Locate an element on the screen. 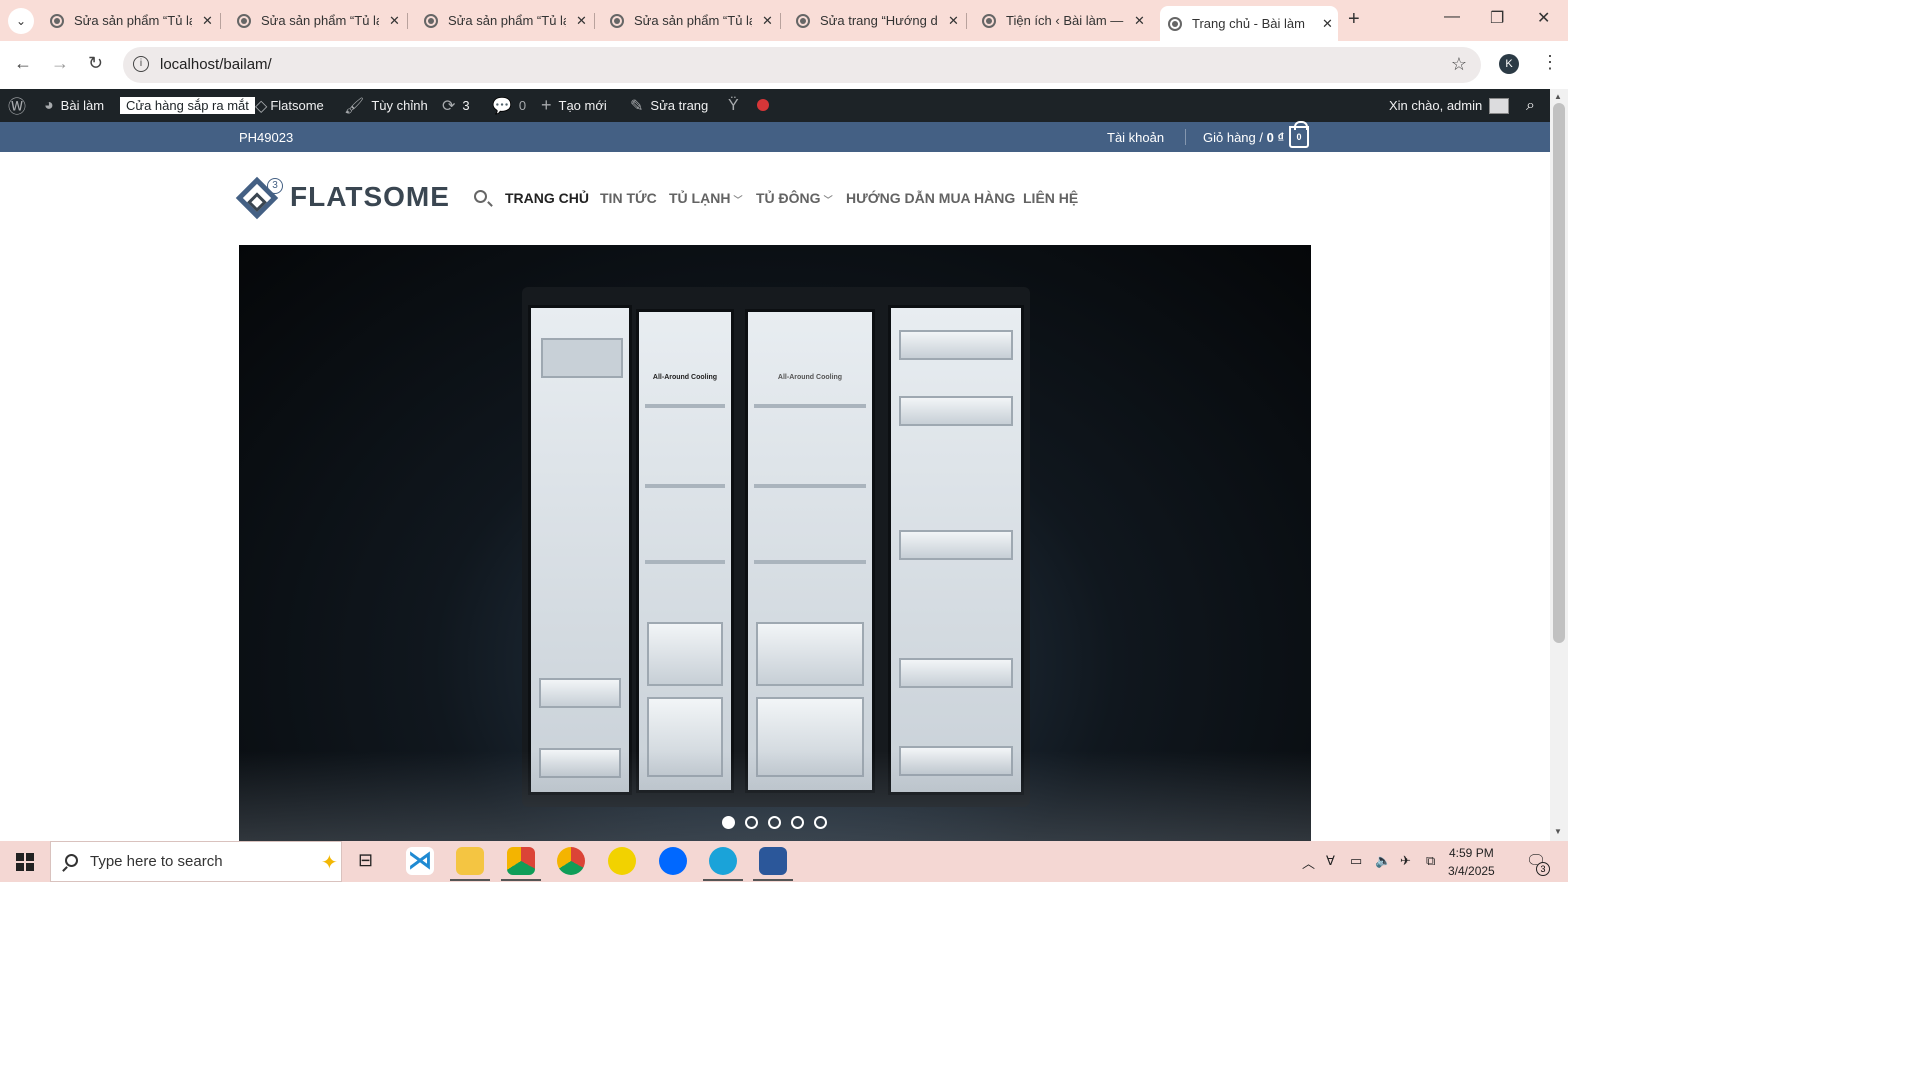  yoast-icon: Ÿ is located at coordinates (733, 105).